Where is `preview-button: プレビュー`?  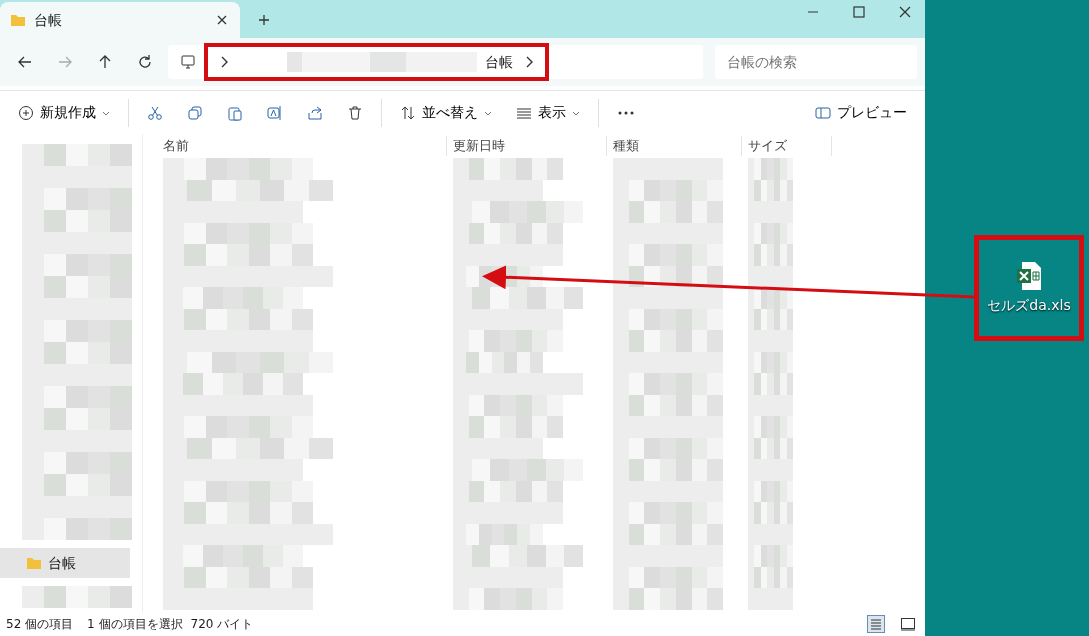 preview-button: プレビュー is located at coordinates (861, 112).